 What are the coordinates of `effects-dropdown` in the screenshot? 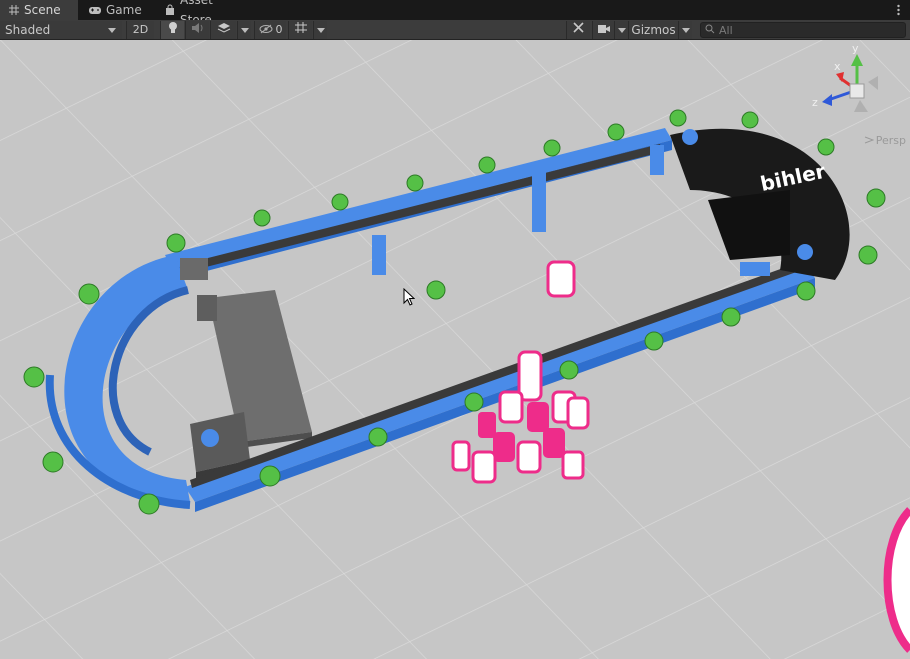 It's located at (244, 30).